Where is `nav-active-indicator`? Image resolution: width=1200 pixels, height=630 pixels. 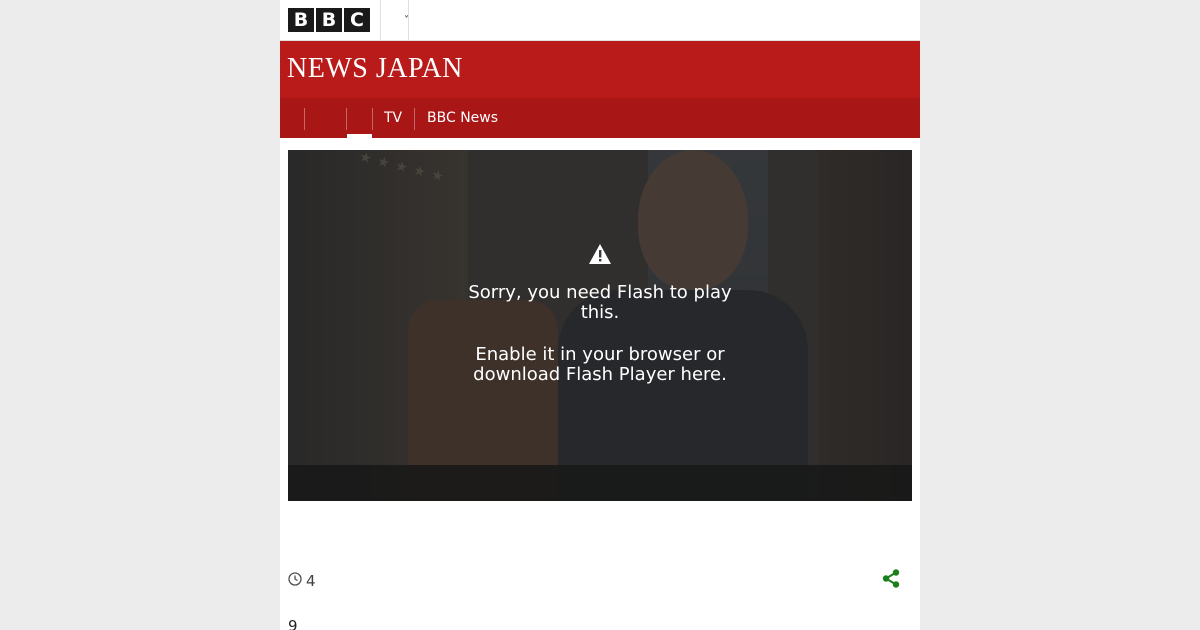
nav-active-indicator is located at coordinates (359, 136).